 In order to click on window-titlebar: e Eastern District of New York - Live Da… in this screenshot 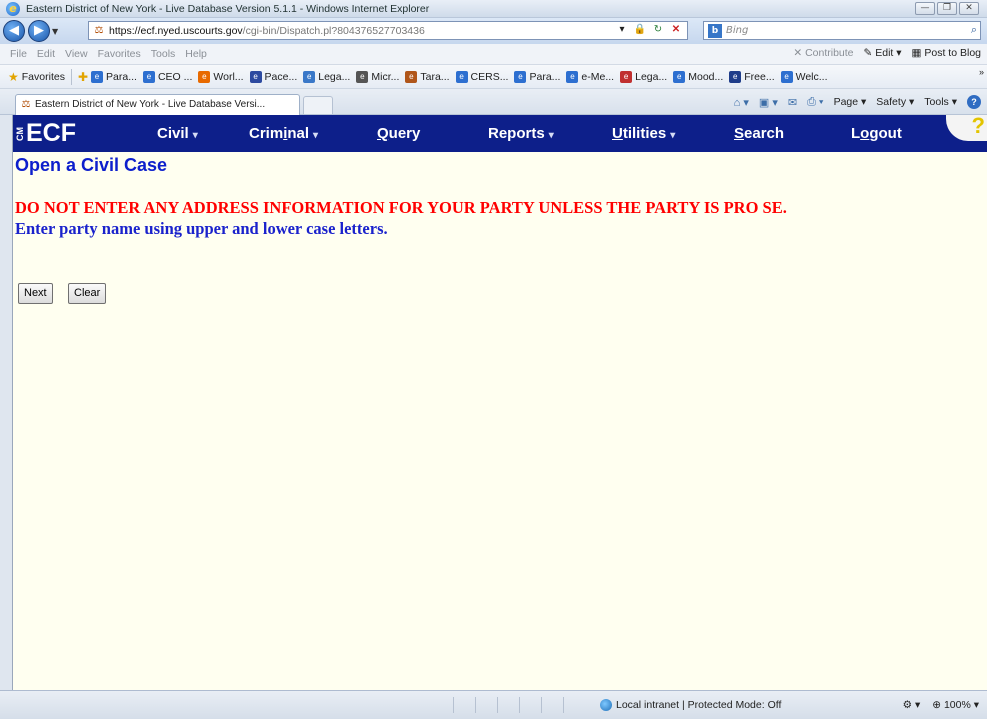, I will do `click(493, 9)`.